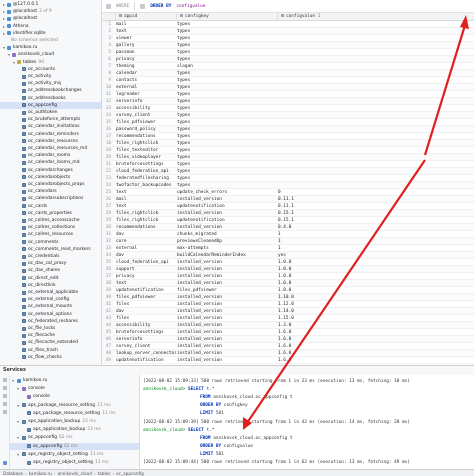  Describe the element at coordinates (328, 206) in the screenshot. I see `table-cell: 0.11.1` at that location.